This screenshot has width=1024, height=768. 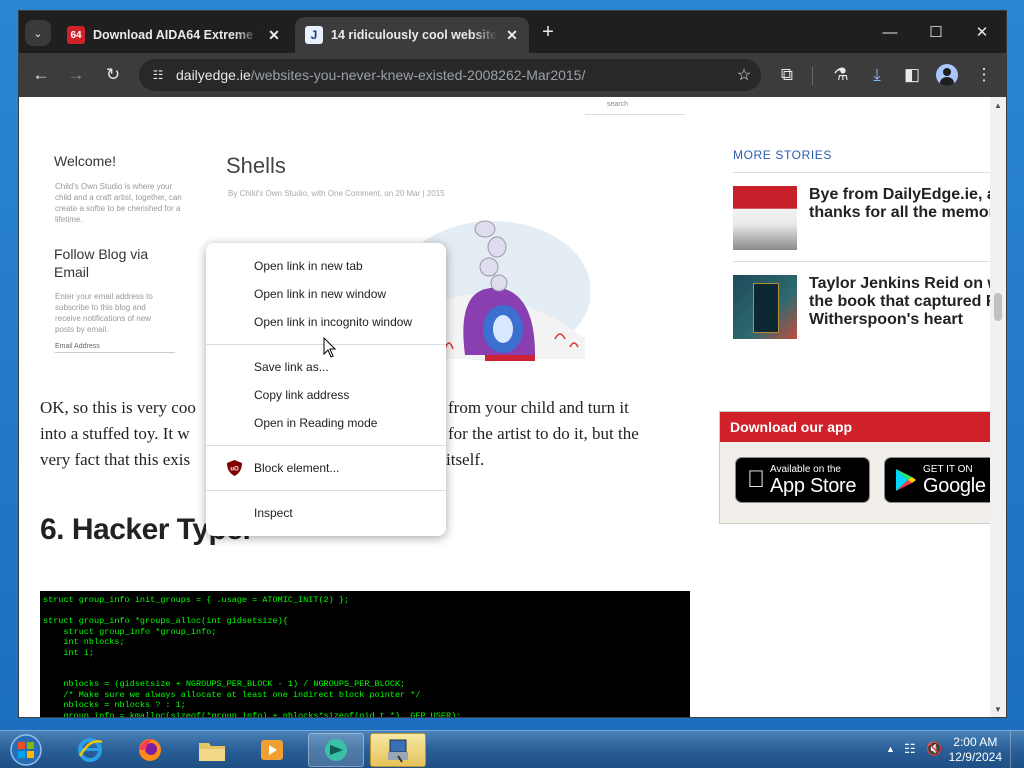 I want to click on avatar-icon, so click(x=947, y=75).